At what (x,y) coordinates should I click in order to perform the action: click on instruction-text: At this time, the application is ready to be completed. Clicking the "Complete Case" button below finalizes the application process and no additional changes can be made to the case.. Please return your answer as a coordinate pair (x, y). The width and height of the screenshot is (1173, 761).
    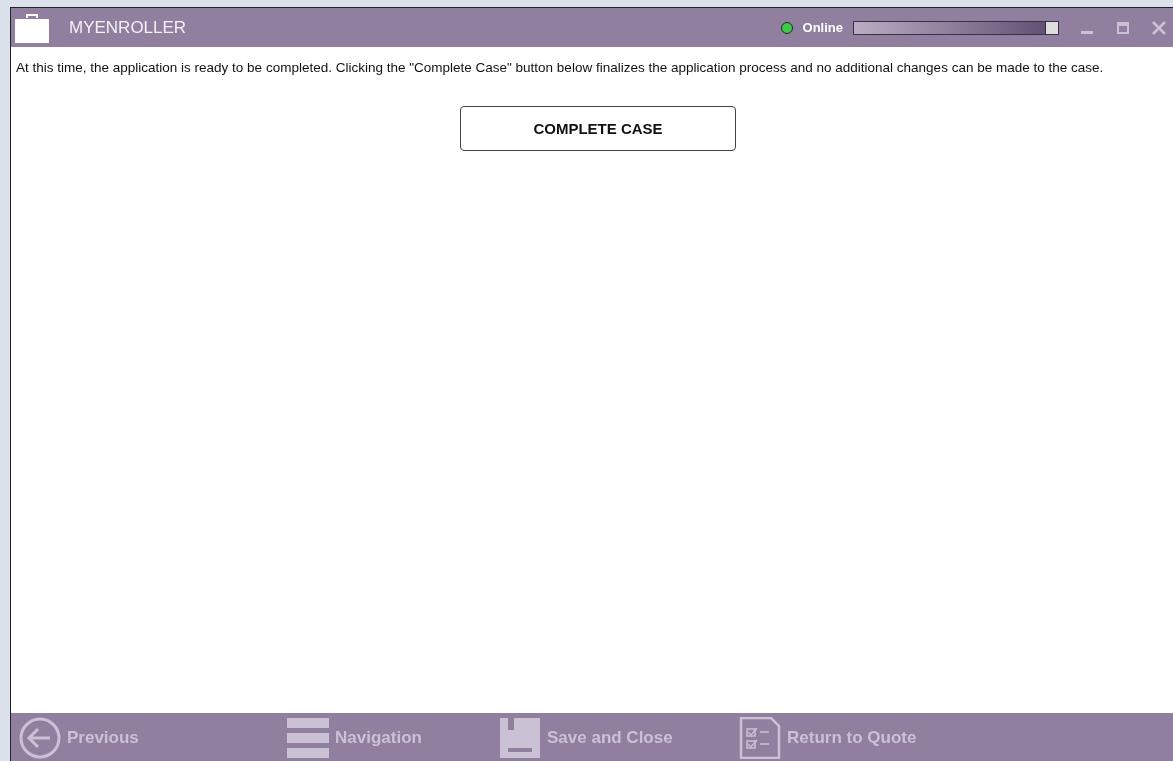
    Looking at the image, I should click on (560, 68).